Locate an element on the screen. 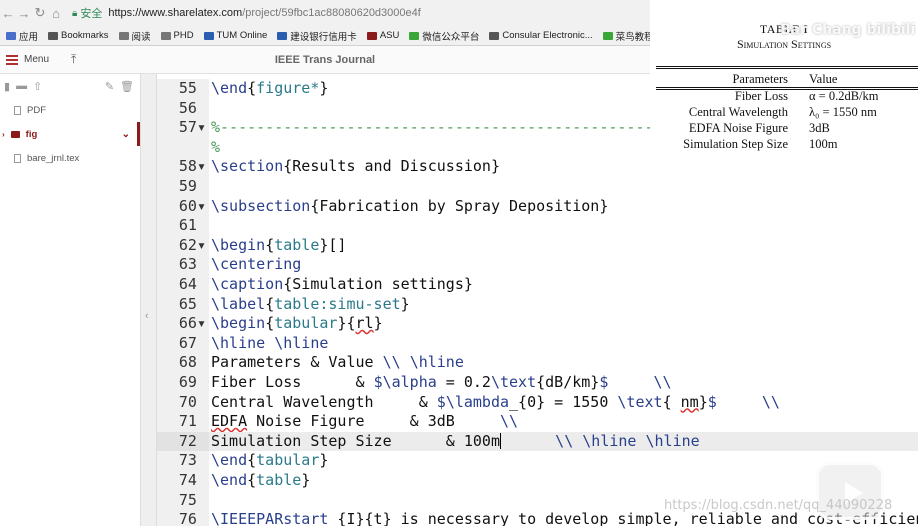  code-text: \end{table} is located at coordinates (261, 480).